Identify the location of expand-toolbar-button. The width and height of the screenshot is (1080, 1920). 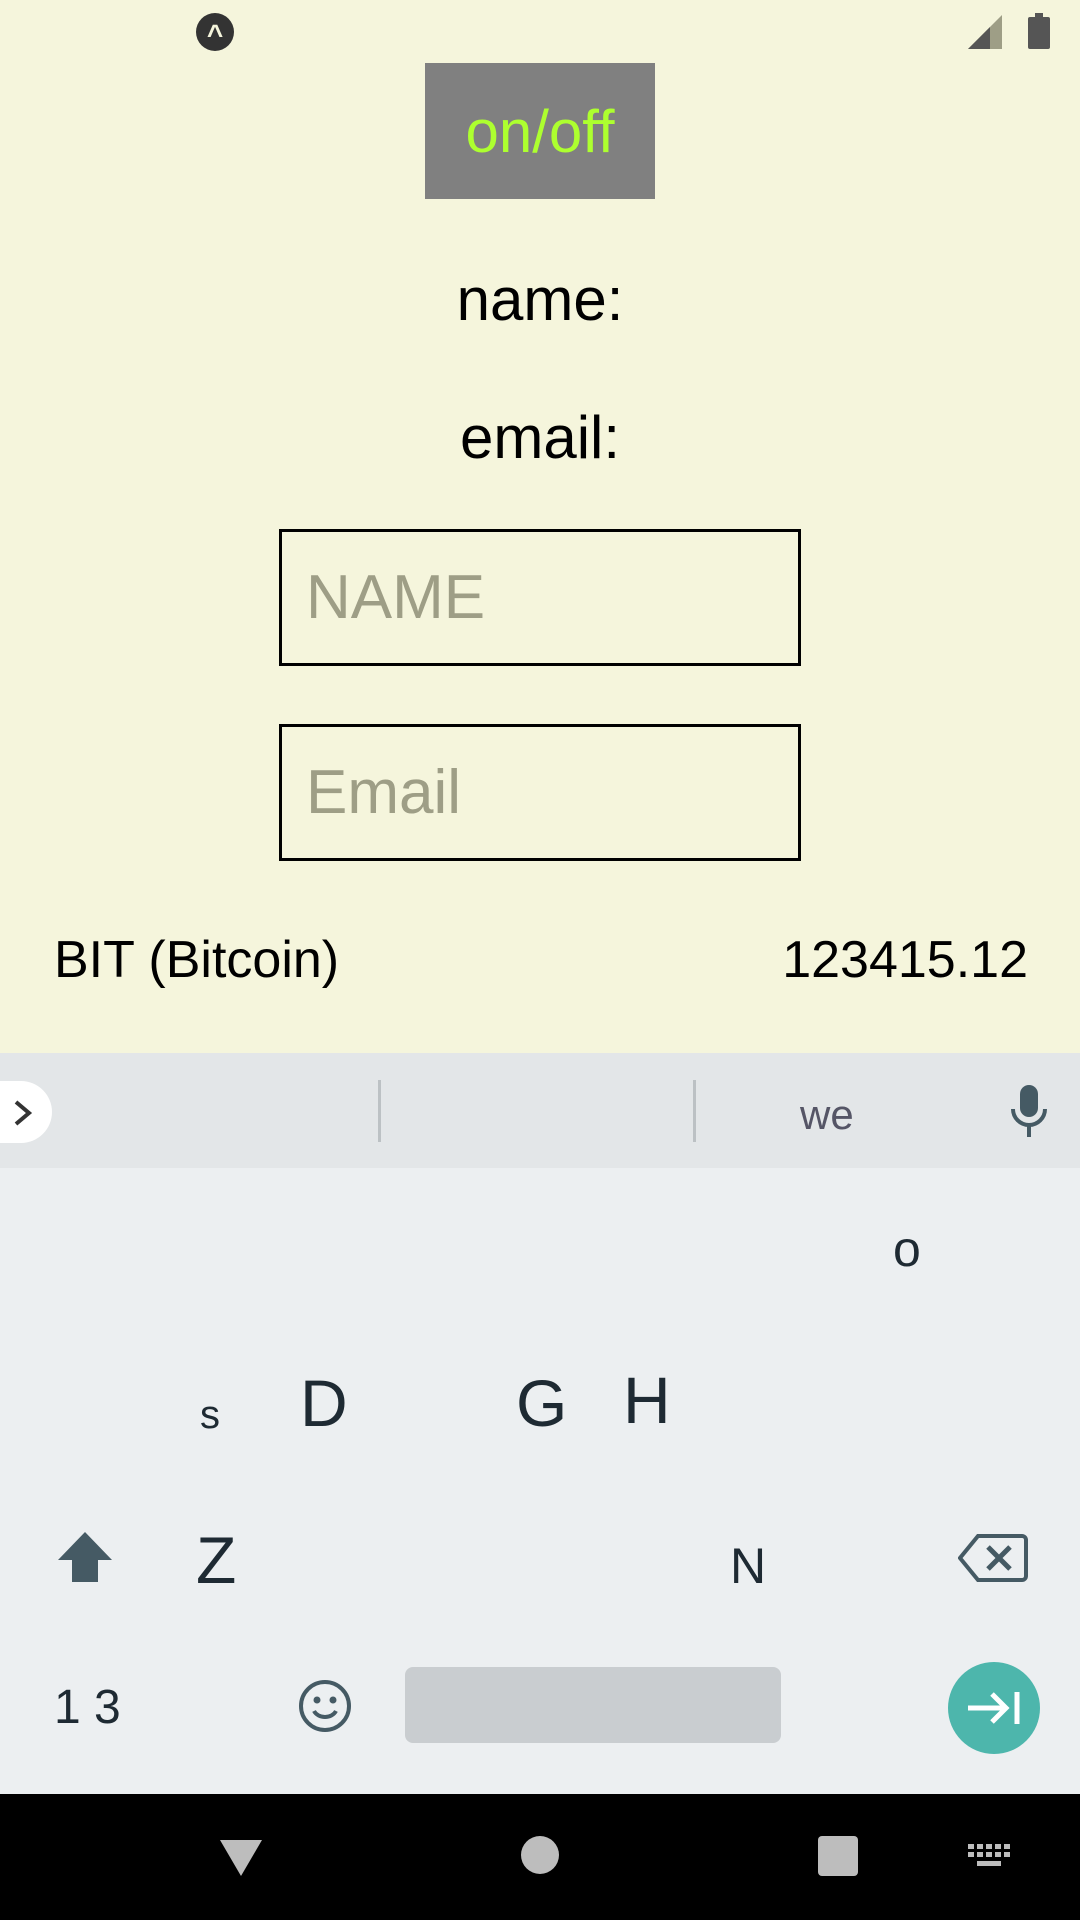
(26, 1112).